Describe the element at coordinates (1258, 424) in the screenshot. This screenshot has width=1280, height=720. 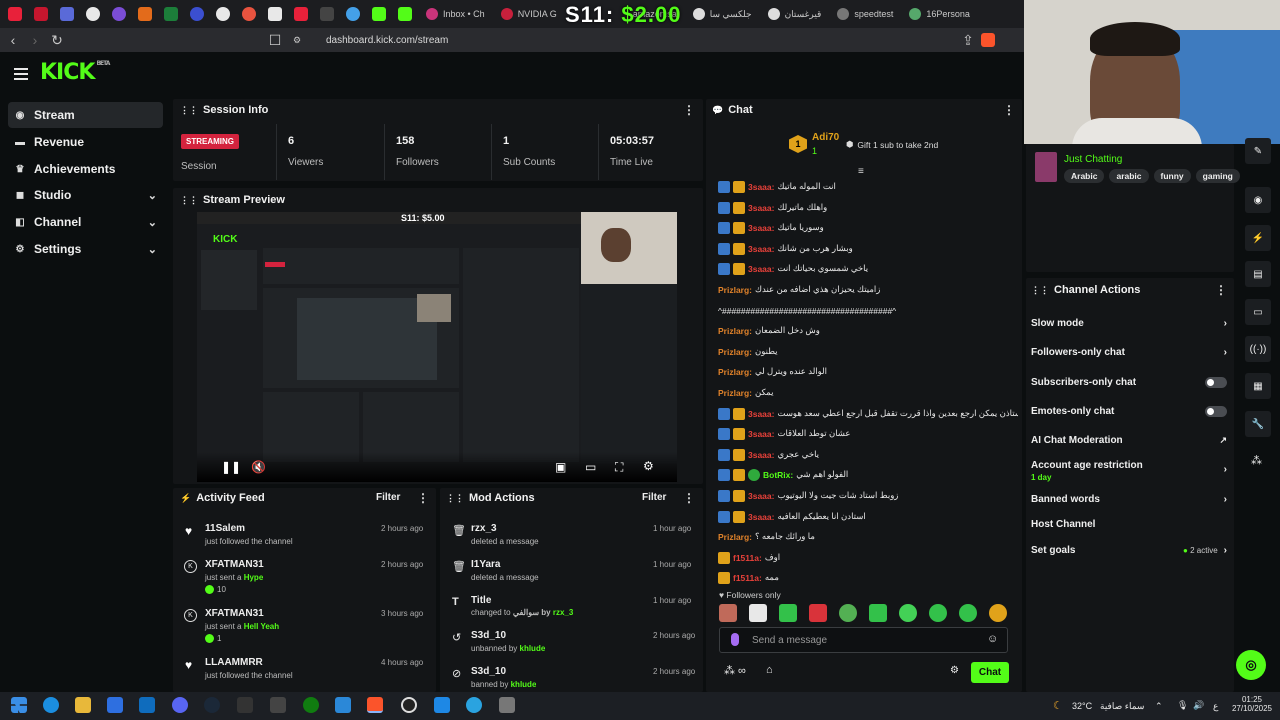
I see `wrench-icon: 🔧` at that location.